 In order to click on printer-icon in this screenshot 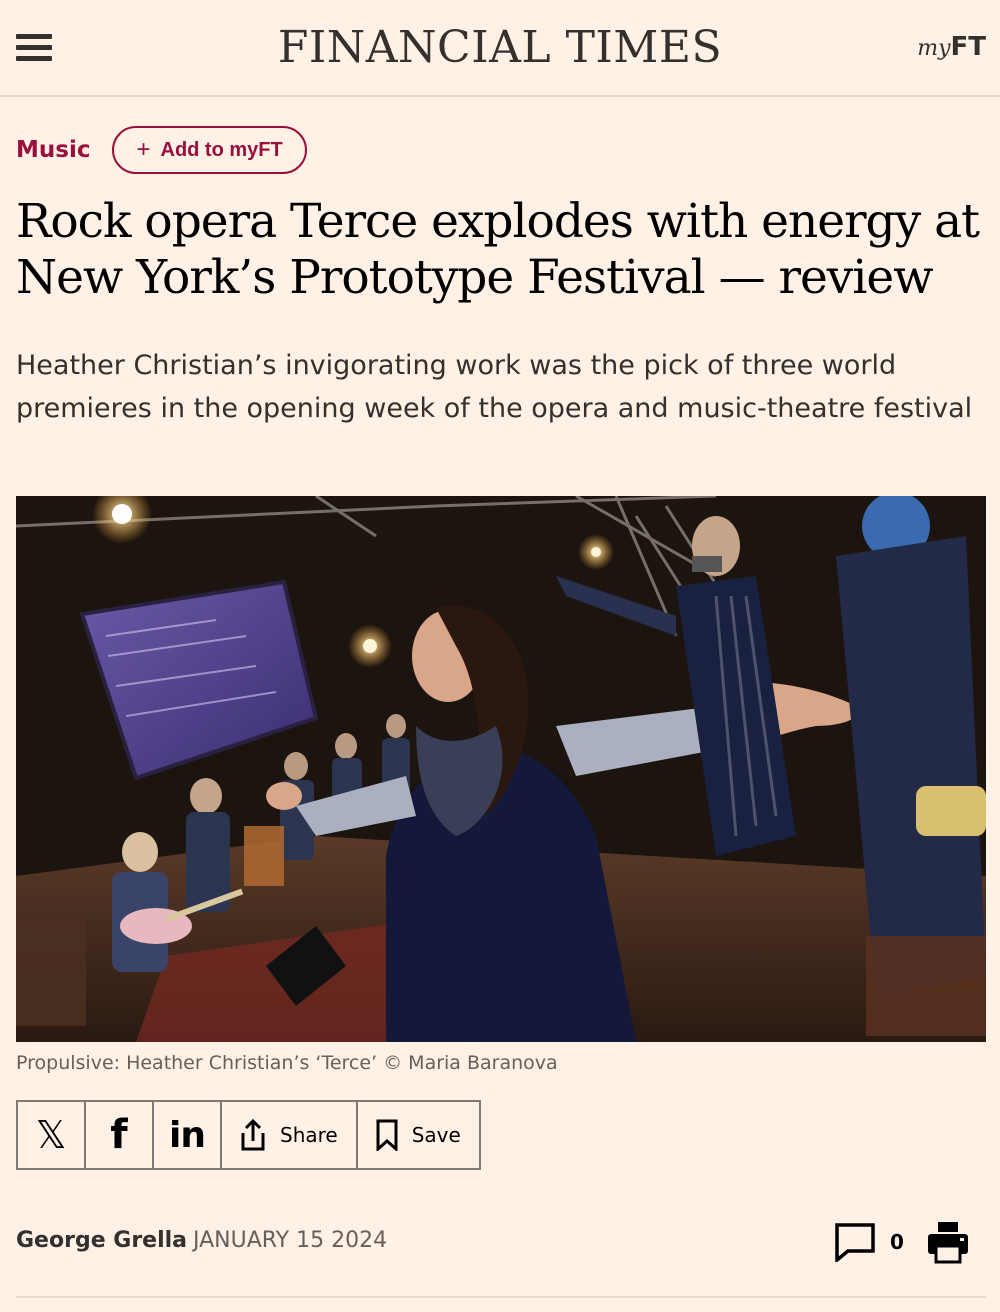, I will do `click(948, 1243)`.